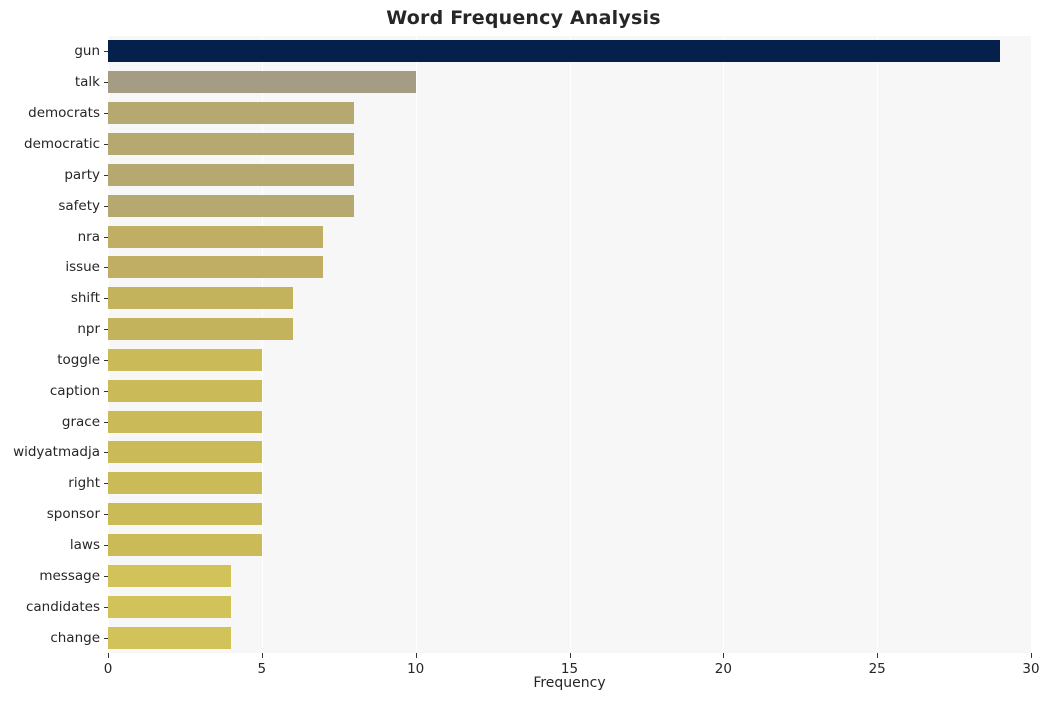  I want to click on chart-title: Word Frequency Analysis, so click(523, 18).